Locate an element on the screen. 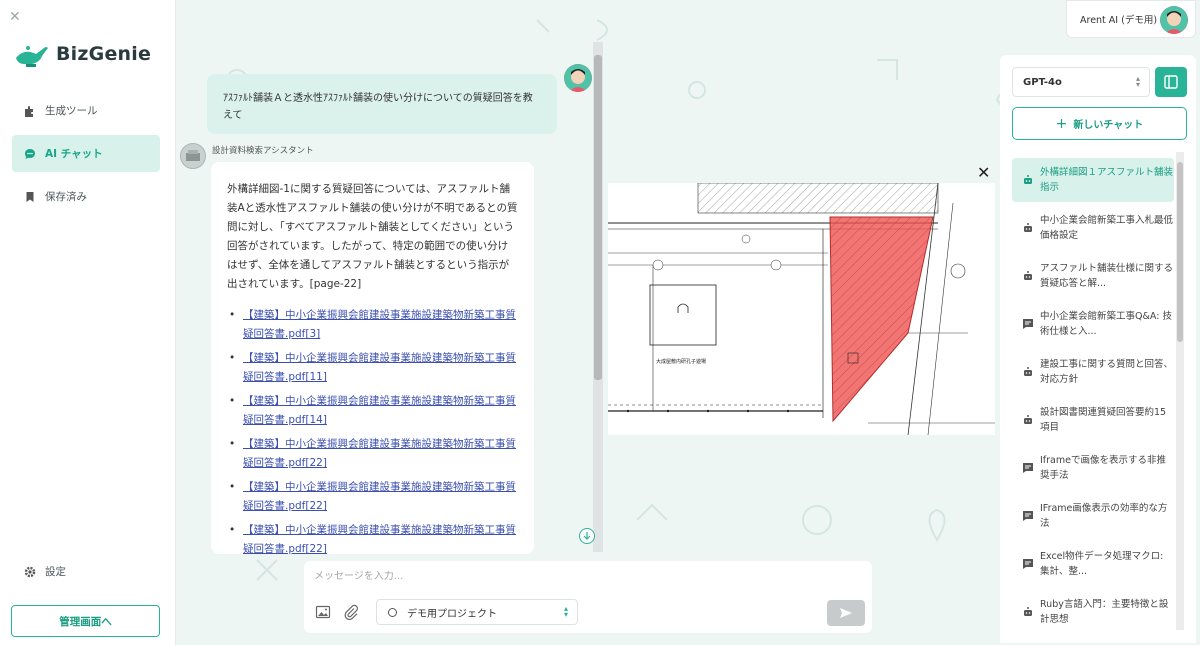 The image size is (1200, 645). sidebar-panel-icon is located at coordinates (1171, 82).